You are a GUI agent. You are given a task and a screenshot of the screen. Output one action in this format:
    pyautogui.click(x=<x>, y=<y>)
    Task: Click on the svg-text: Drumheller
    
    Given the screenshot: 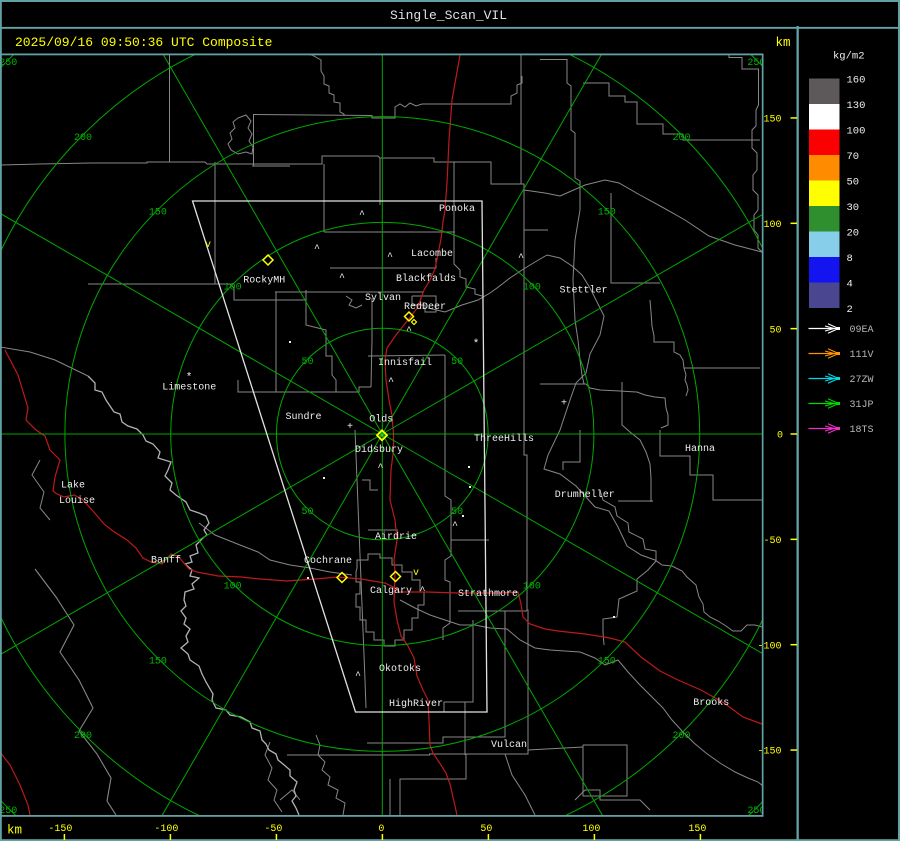 What is the action you would take?
    pyautogui.click(x=585, y=495)
    